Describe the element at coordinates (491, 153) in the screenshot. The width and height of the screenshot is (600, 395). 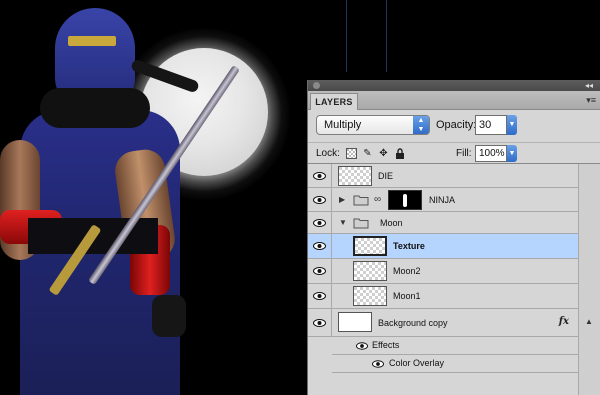
I see `fill-input: 100%` at that location.